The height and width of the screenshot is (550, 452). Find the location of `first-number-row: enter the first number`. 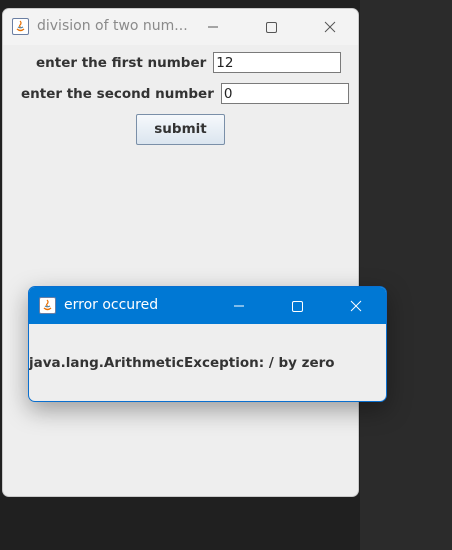

first-number-row: enter the first number is located at coordinates (189, 62).